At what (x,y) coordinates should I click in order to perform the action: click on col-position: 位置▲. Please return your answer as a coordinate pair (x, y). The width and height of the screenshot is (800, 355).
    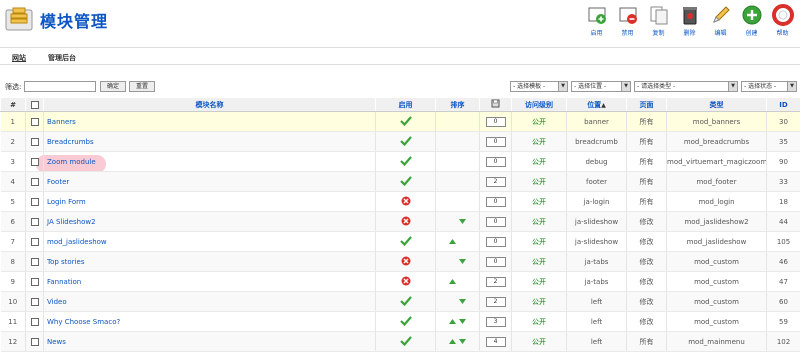
    Looking at the image, I should click on (596, 104).